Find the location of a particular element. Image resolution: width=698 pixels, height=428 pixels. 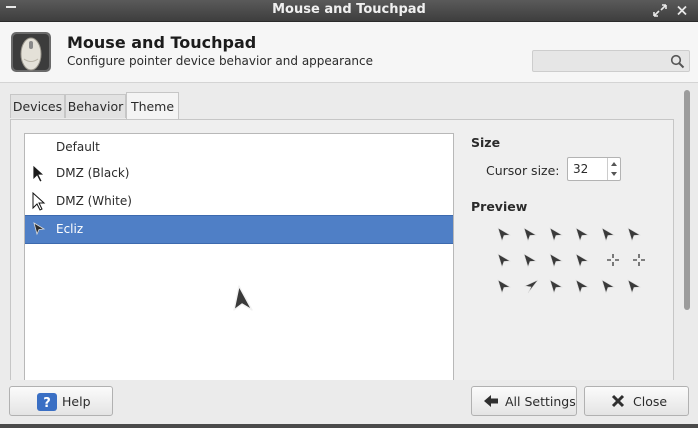

cursor-size-spinbutton: 32 is located at coordinates (594, 169).